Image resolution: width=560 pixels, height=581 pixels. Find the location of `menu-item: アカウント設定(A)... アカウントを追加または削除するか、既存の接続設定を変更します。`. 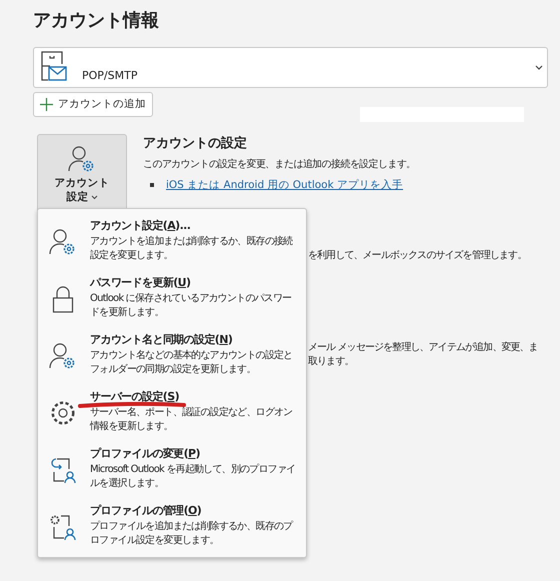

menu-item: アカウント設定(A)... アカウントを追加または削除するか、既存の接続設定を変更します。 is located at coordinates (172, 243).